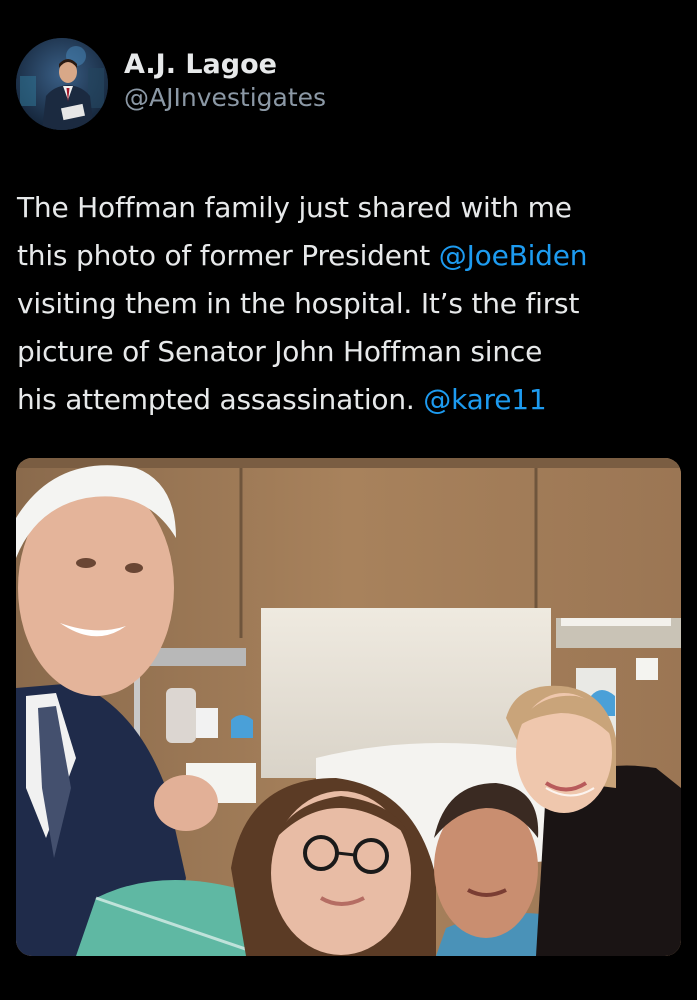 The width and height of the screenshot is (697, 1000). Describe the element at coordinates (513, 255) in the screenshot. I see `mention-link-joebiden: @JoeBiden` at that location.